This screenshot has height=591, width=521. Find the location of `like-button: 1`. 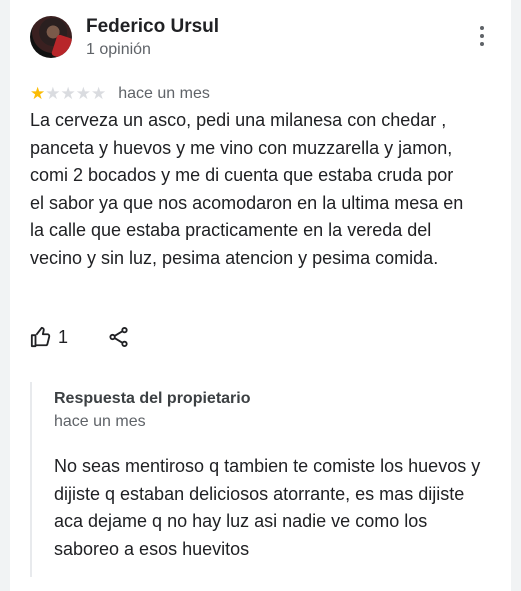

like-button: 1 is located at coordinates (49, 337).